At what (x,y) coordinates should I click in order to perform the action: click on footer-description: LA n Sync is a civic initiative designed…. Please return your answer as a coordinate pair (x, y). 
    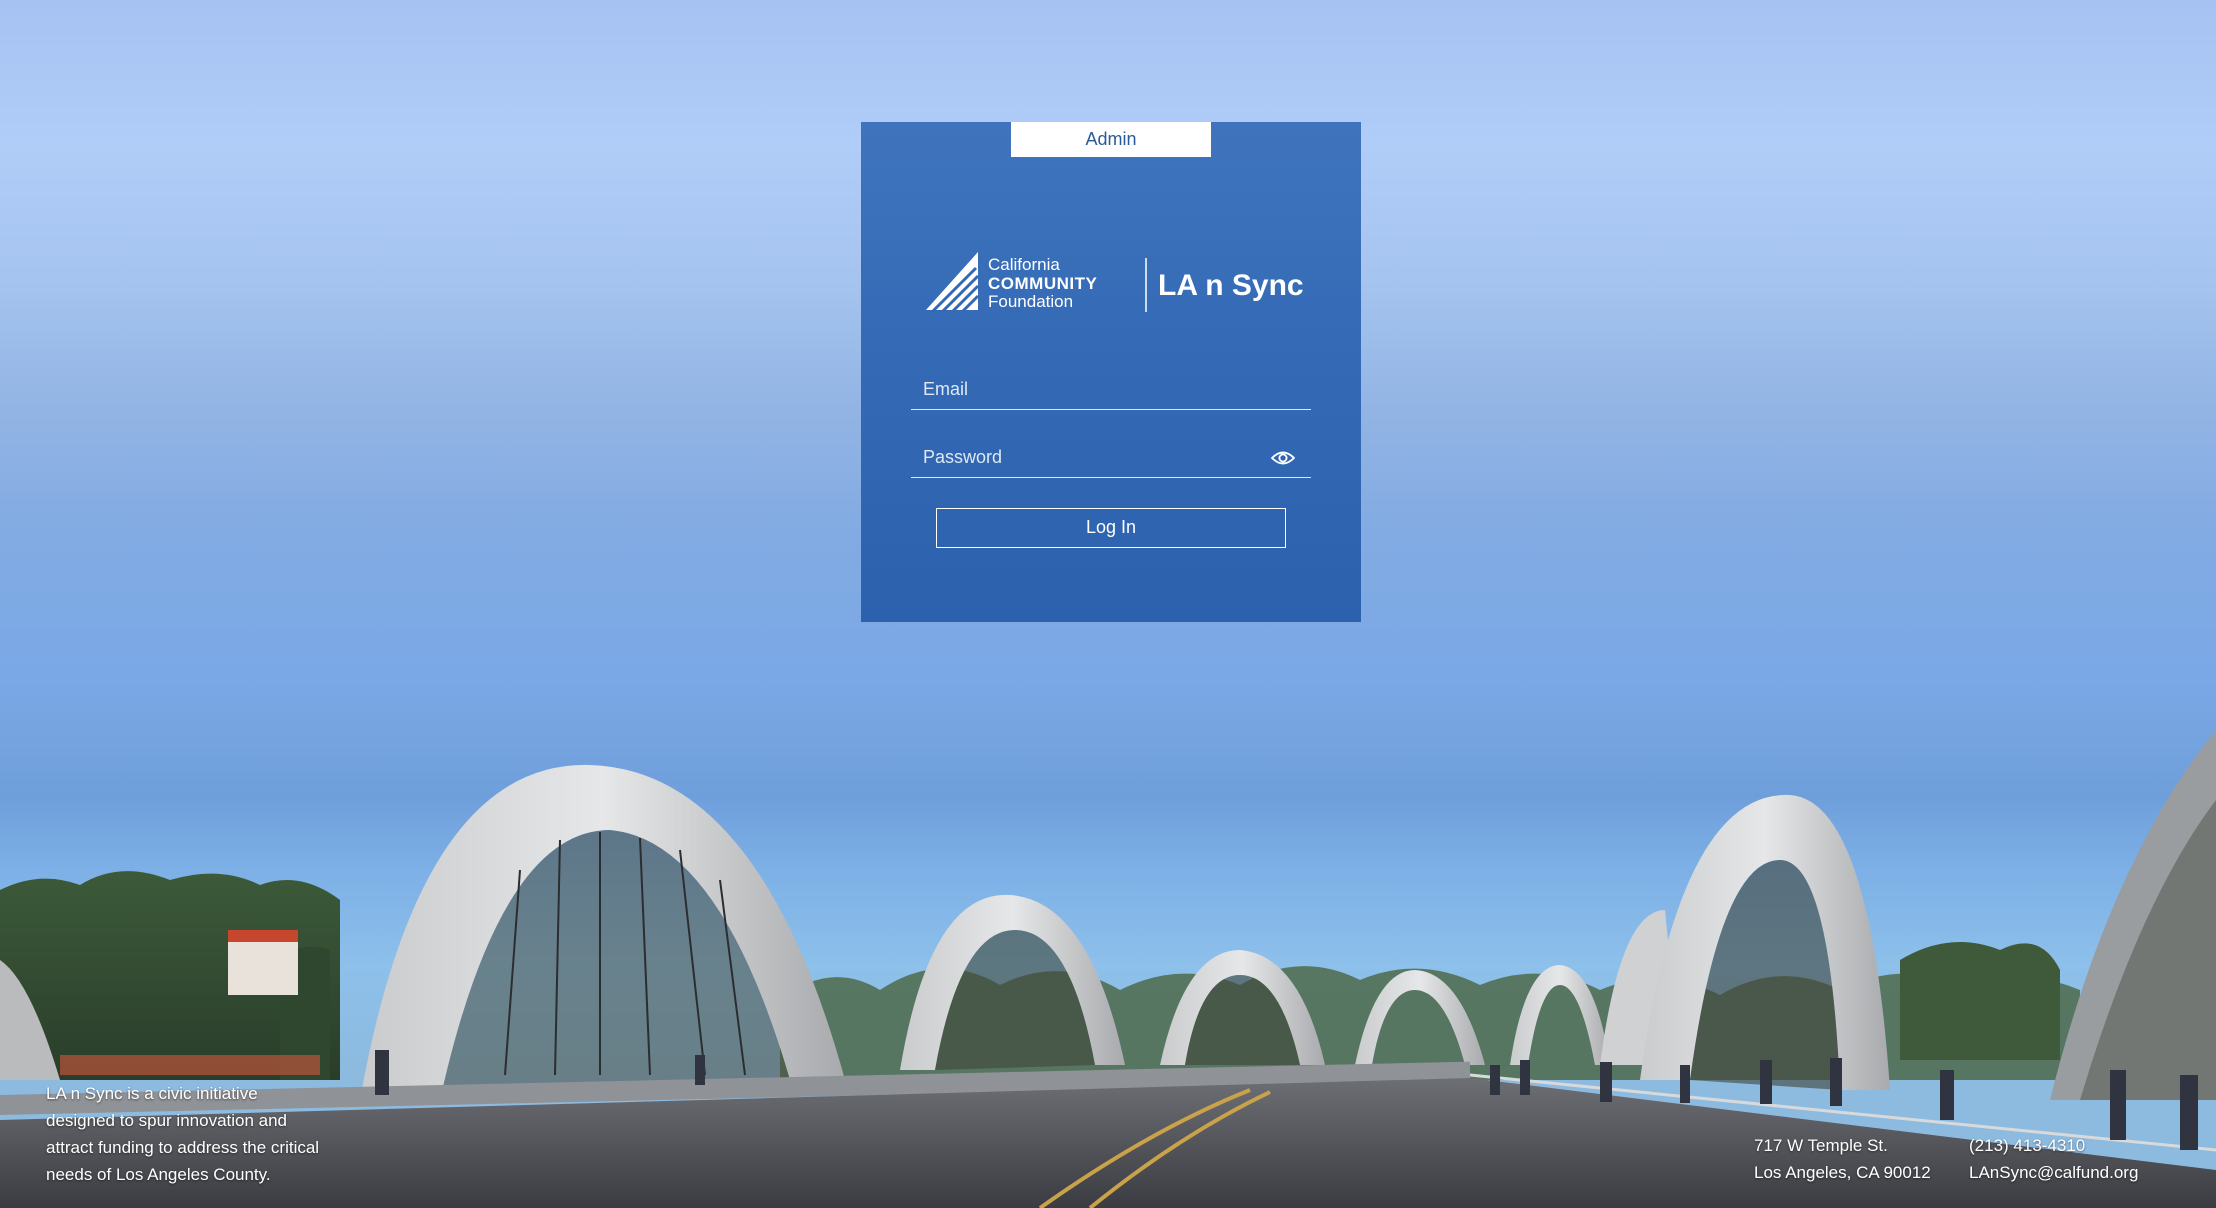
    Looking at the image, I should click on (206, 1134).